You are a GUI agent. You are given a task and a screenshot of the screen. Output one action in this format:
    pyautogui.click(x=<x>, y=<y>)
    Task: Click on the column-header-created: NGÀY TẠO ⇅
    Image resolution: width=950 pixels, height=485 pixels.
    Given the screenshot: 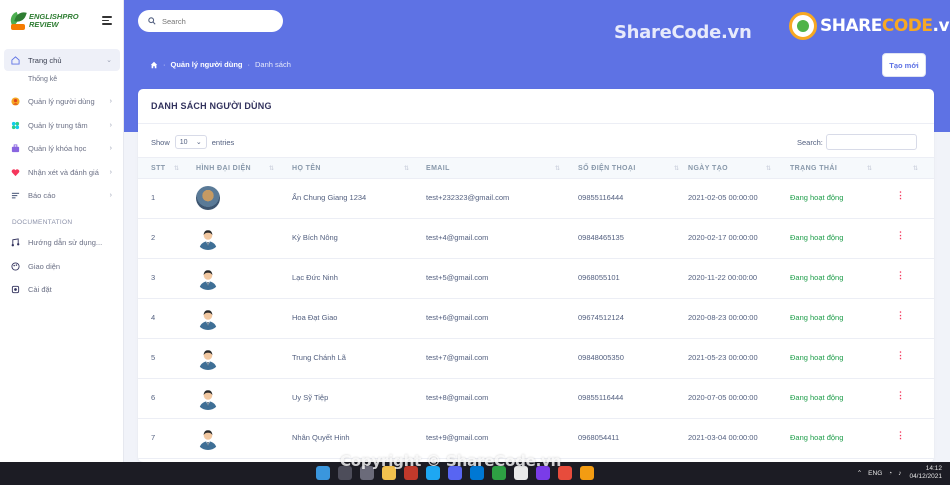 What is the action you would take?
    pyautogui.click(x=729, y=169)
    